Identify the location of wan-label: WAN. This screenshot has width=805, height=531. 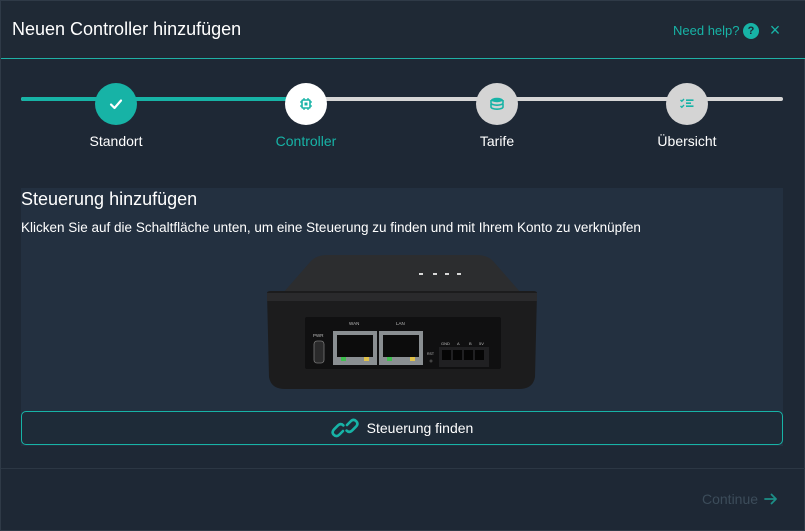
(354, 323).